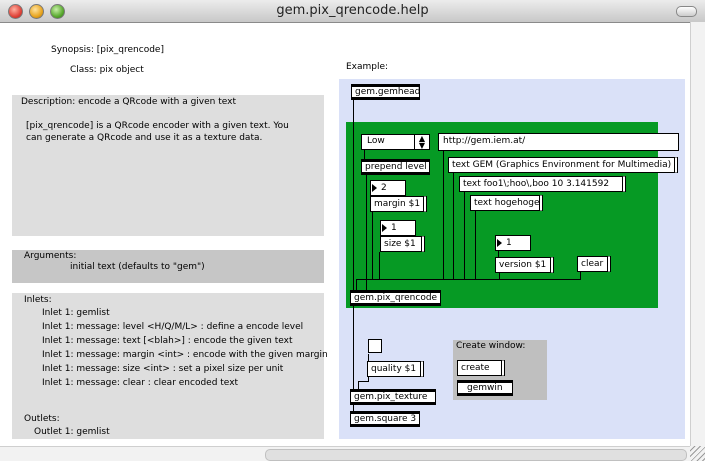 The height and width of the screenshot is (461, 705). I want to click on toolbar-toggle-icon, so click(686, 11).